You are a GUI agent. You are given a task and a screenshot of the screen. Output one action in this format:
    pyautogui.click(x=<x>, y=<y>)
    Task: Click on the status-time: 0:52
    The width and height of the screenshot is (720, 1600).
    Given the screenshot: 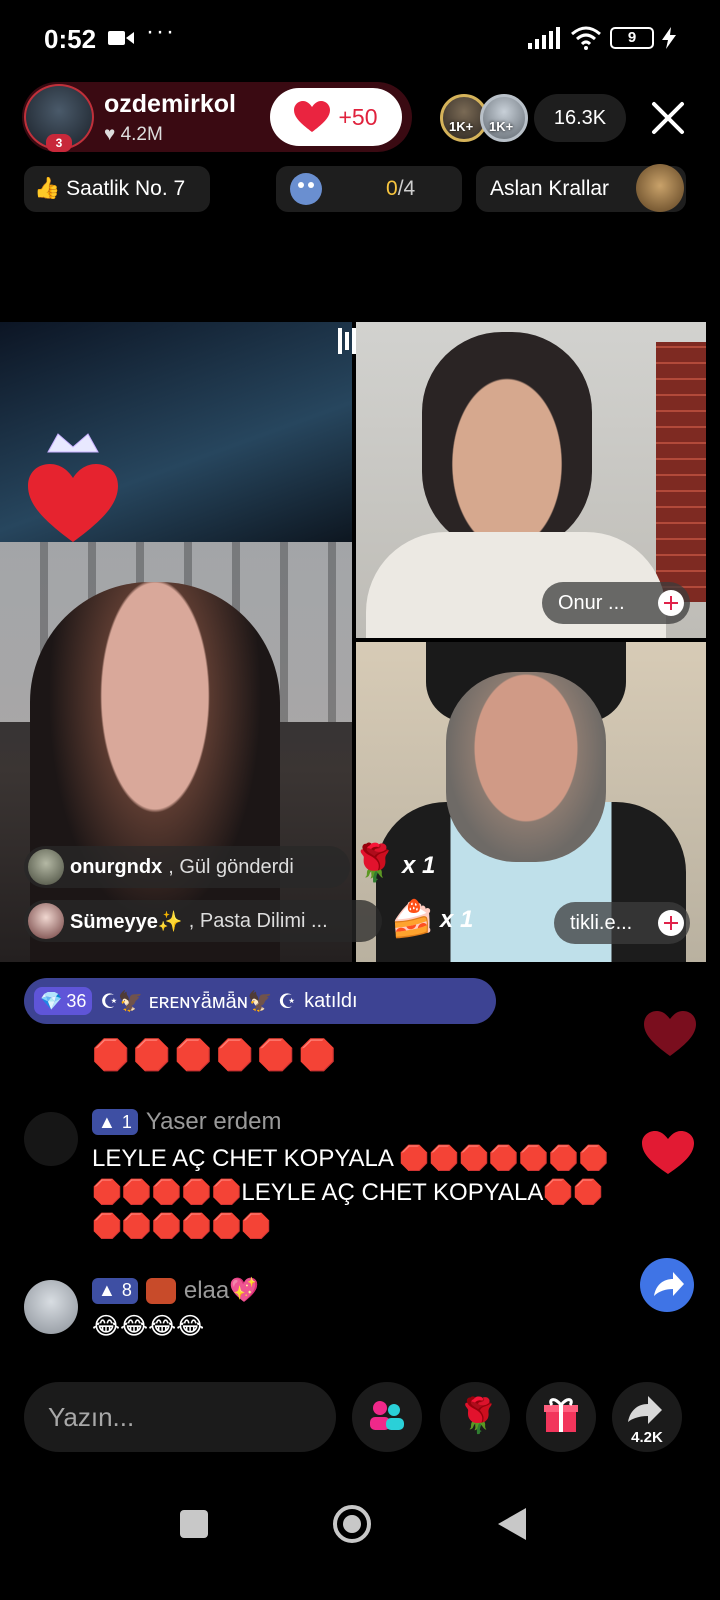 What is the action you would take?
    pyautogui.click(x=70, y=39)
    